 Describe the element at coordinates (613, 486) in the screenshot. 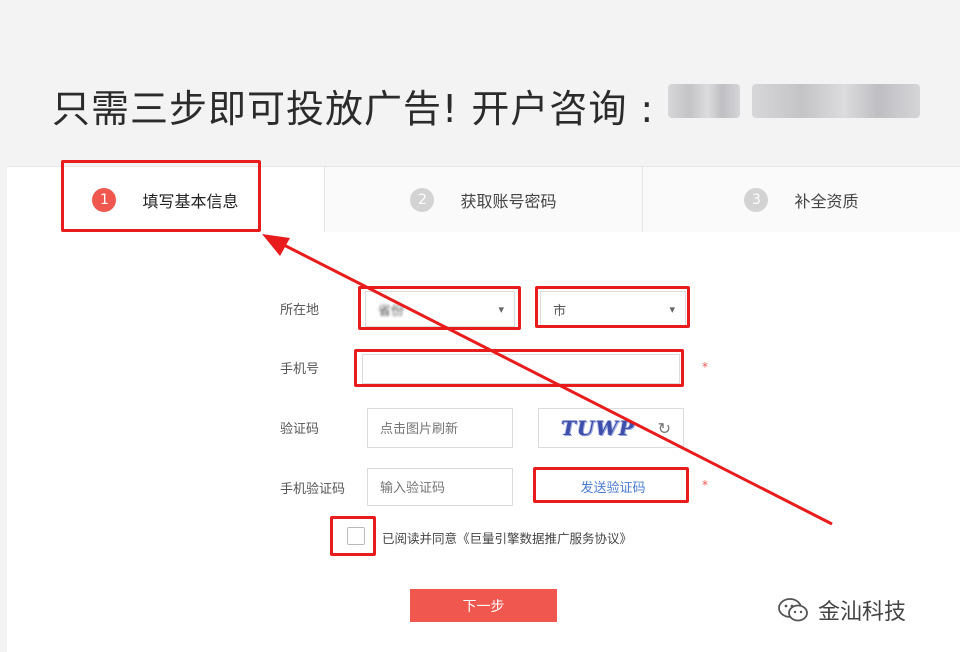

I see `send-code-button: 发送验证码` at that location.